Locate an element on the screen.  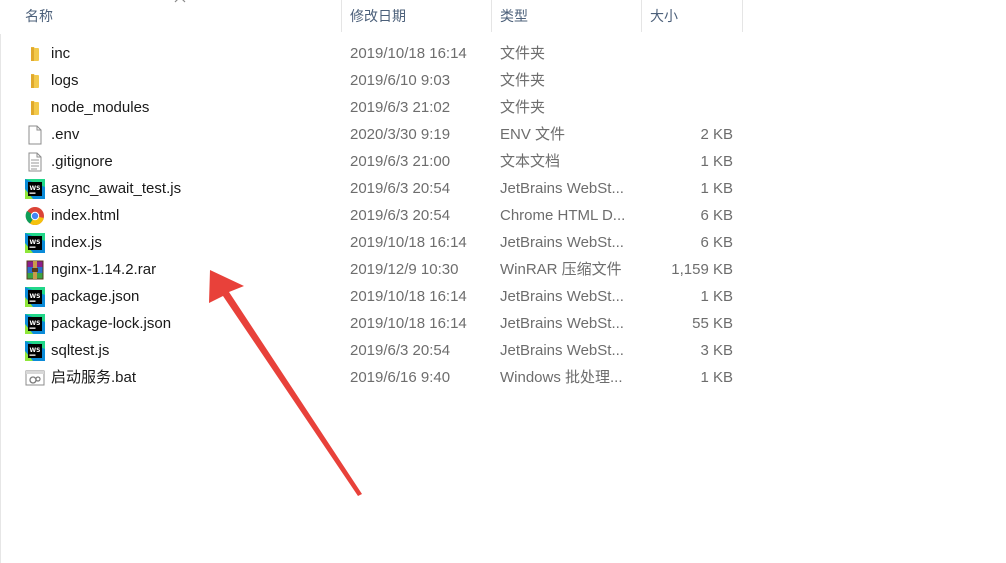
file-name: .env is located at coordinates (65, 134).